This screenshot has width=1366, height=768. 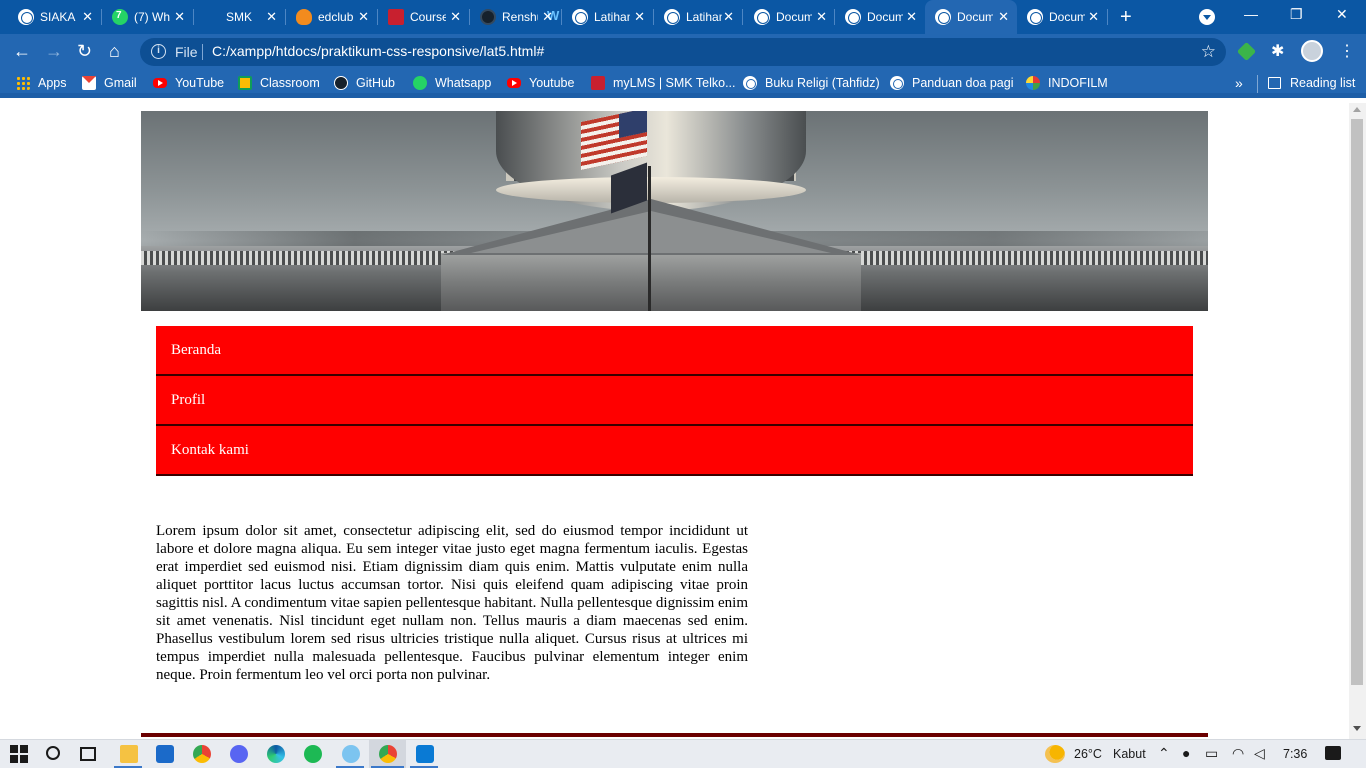 I want to click on scroll-up-arrow-icon, so click(x=1357, y=109).